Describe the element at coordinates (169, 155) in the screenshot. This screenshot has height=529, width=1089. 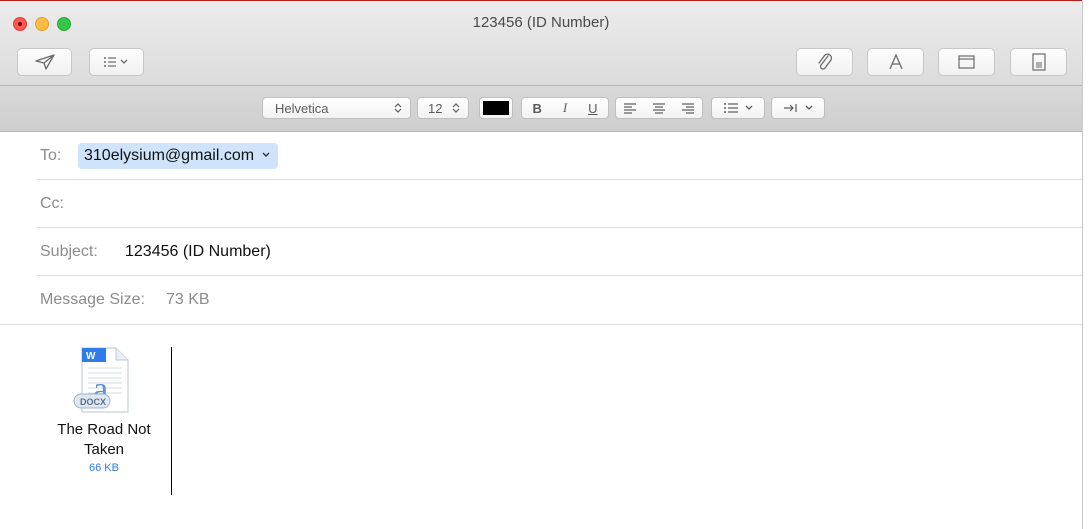
I see `recipient-address: 310elysium@gmail.com` at that location.